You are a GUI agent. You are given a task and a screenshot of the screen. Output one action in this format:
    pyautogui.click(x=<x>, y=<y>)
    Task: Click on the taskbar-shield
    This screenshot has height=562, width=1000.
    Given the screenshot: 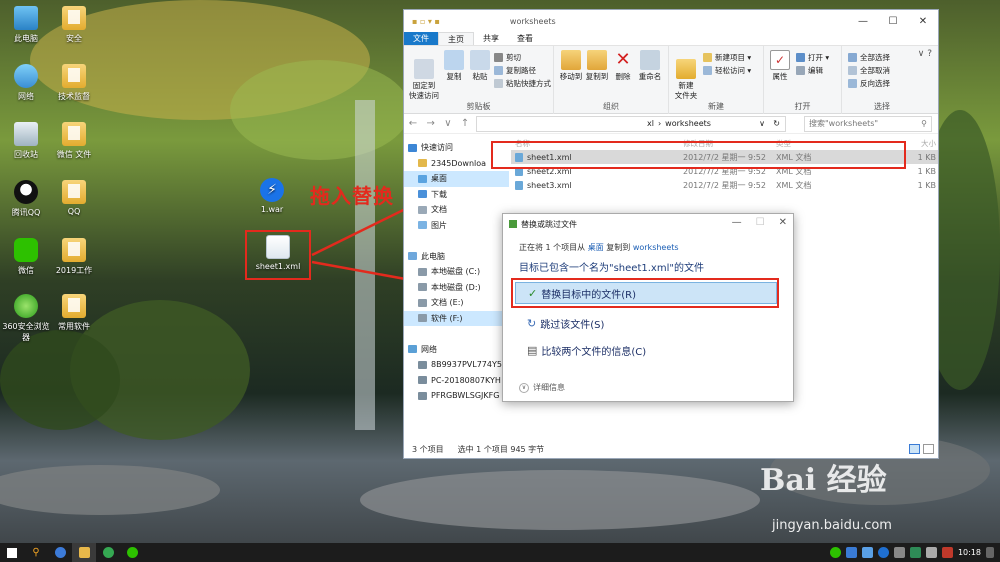 What is the action you would take?
    pyautogui.click(x=60, y=552)
    